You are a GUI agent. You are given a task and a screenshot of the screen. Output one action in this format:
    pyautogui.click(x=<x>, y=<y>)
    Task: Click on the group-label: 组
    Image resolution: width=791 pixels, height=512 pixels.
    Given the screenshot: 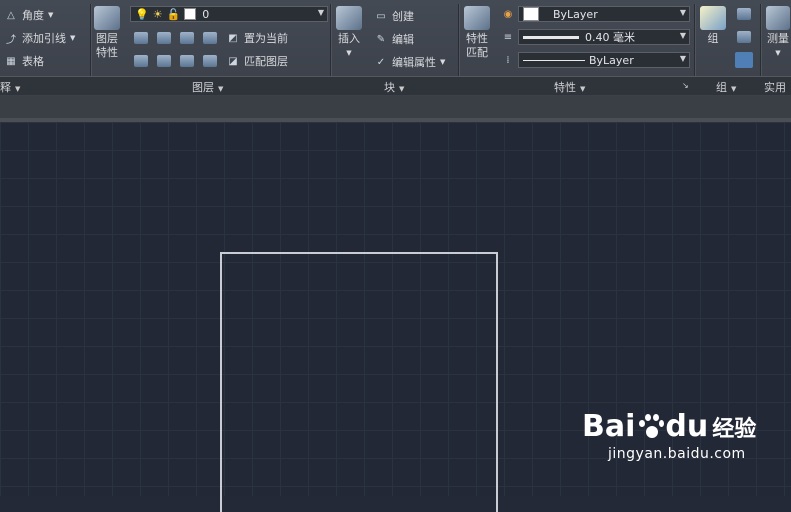 What is the action you would take?
    pyautogui.click(x=713, y=38)
    